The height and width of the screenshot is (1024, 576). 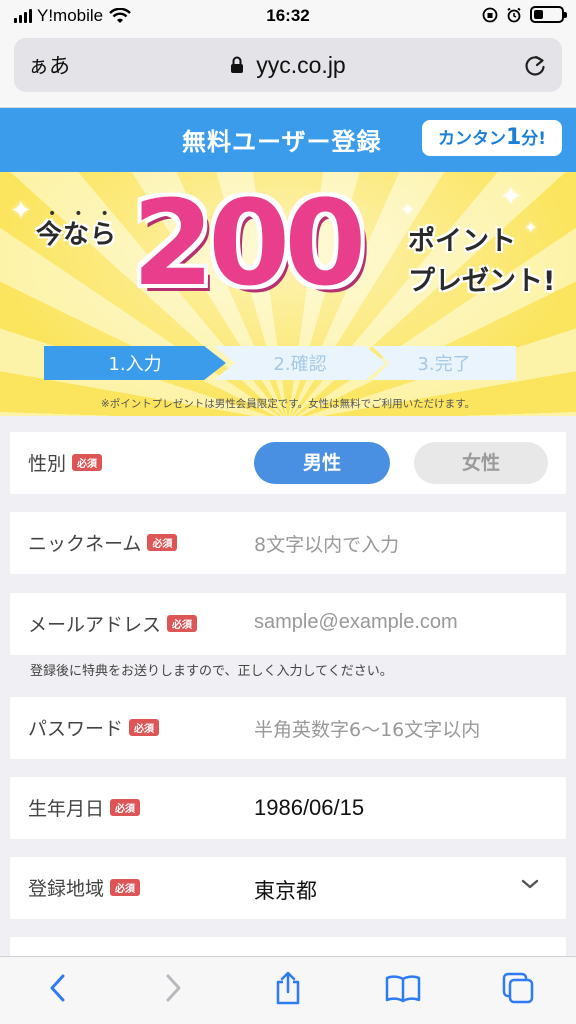 I want to click on forward-button, so click(x=173, y=988).